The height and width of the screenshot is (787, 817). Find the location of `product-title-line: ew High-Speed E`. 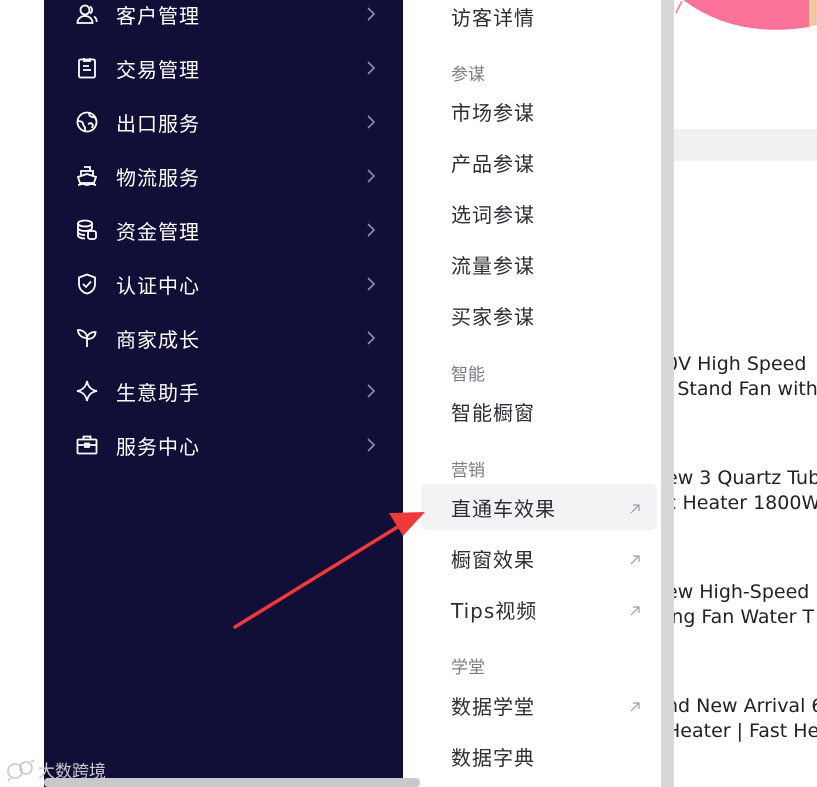

product-title-line: ew High-Speed E is located at coordinates (745, 592).